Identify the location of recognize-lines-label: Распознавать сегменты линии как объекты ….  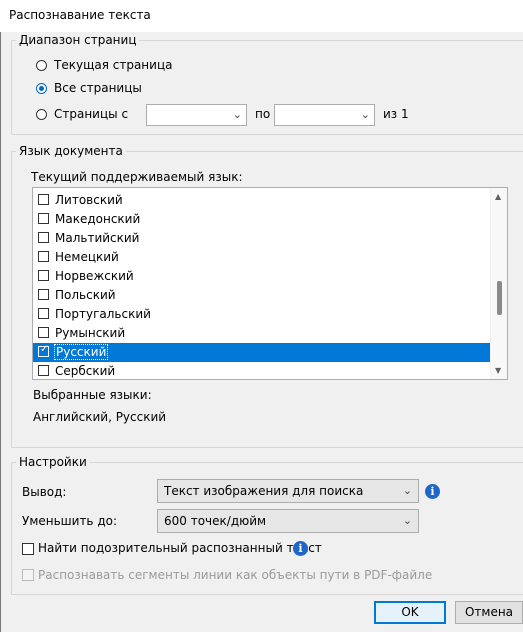
(235, 575).